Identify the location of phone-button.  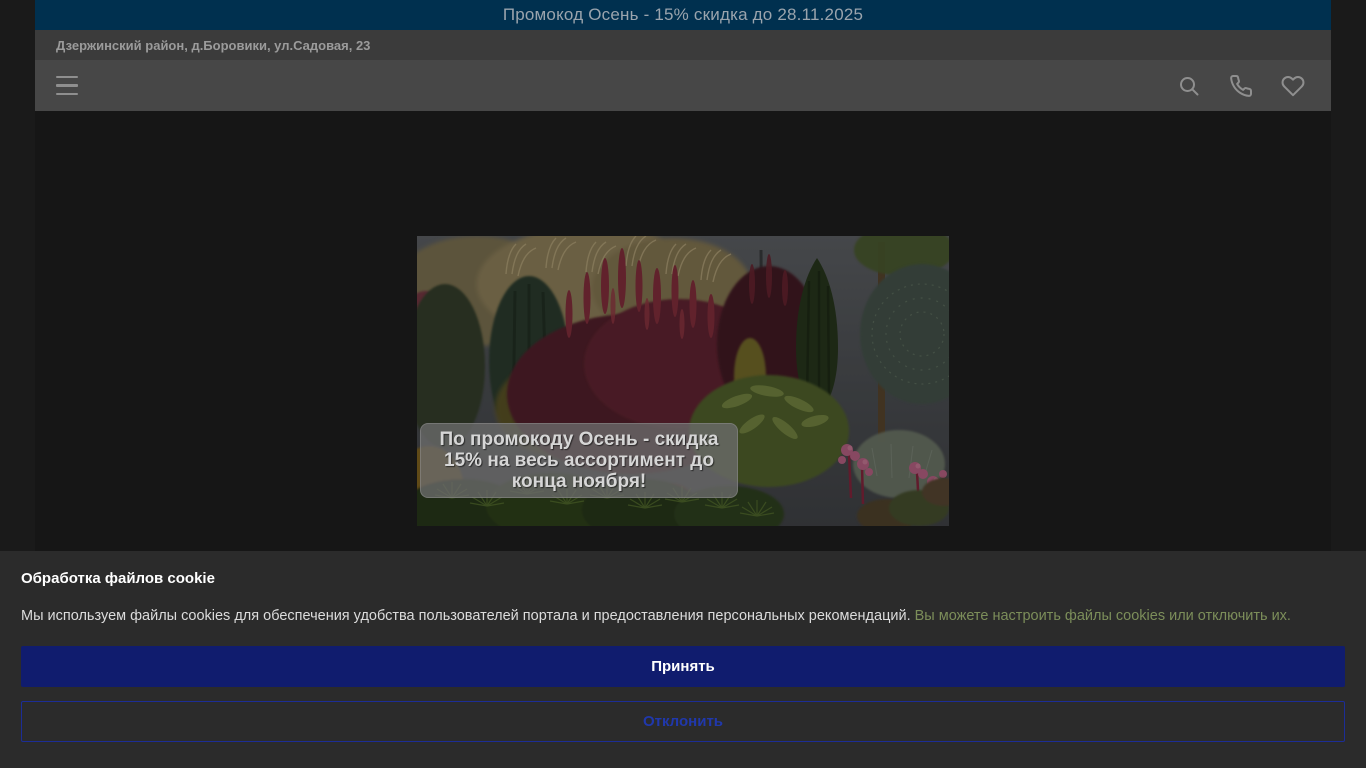
(1241, 86).